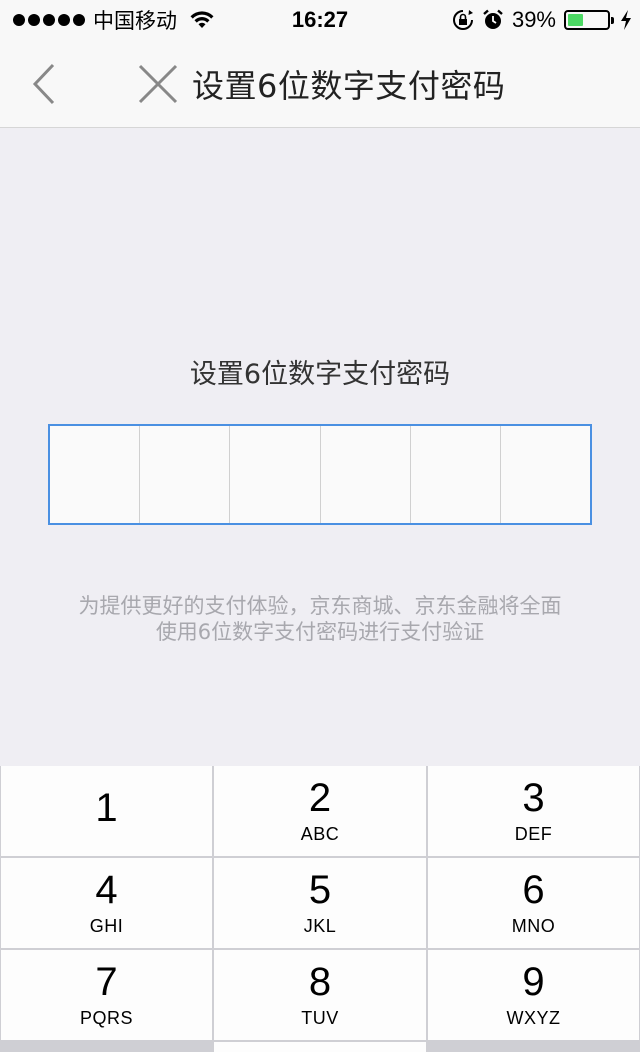 Image resolution: width=640 pixels, height=1052 pixels. What do you see at coordinates (320, 632) in the screenshot?
I see `pin-notice-line: 使用6位数字支付密码进行支付验证` at bounding box center [320, 632].